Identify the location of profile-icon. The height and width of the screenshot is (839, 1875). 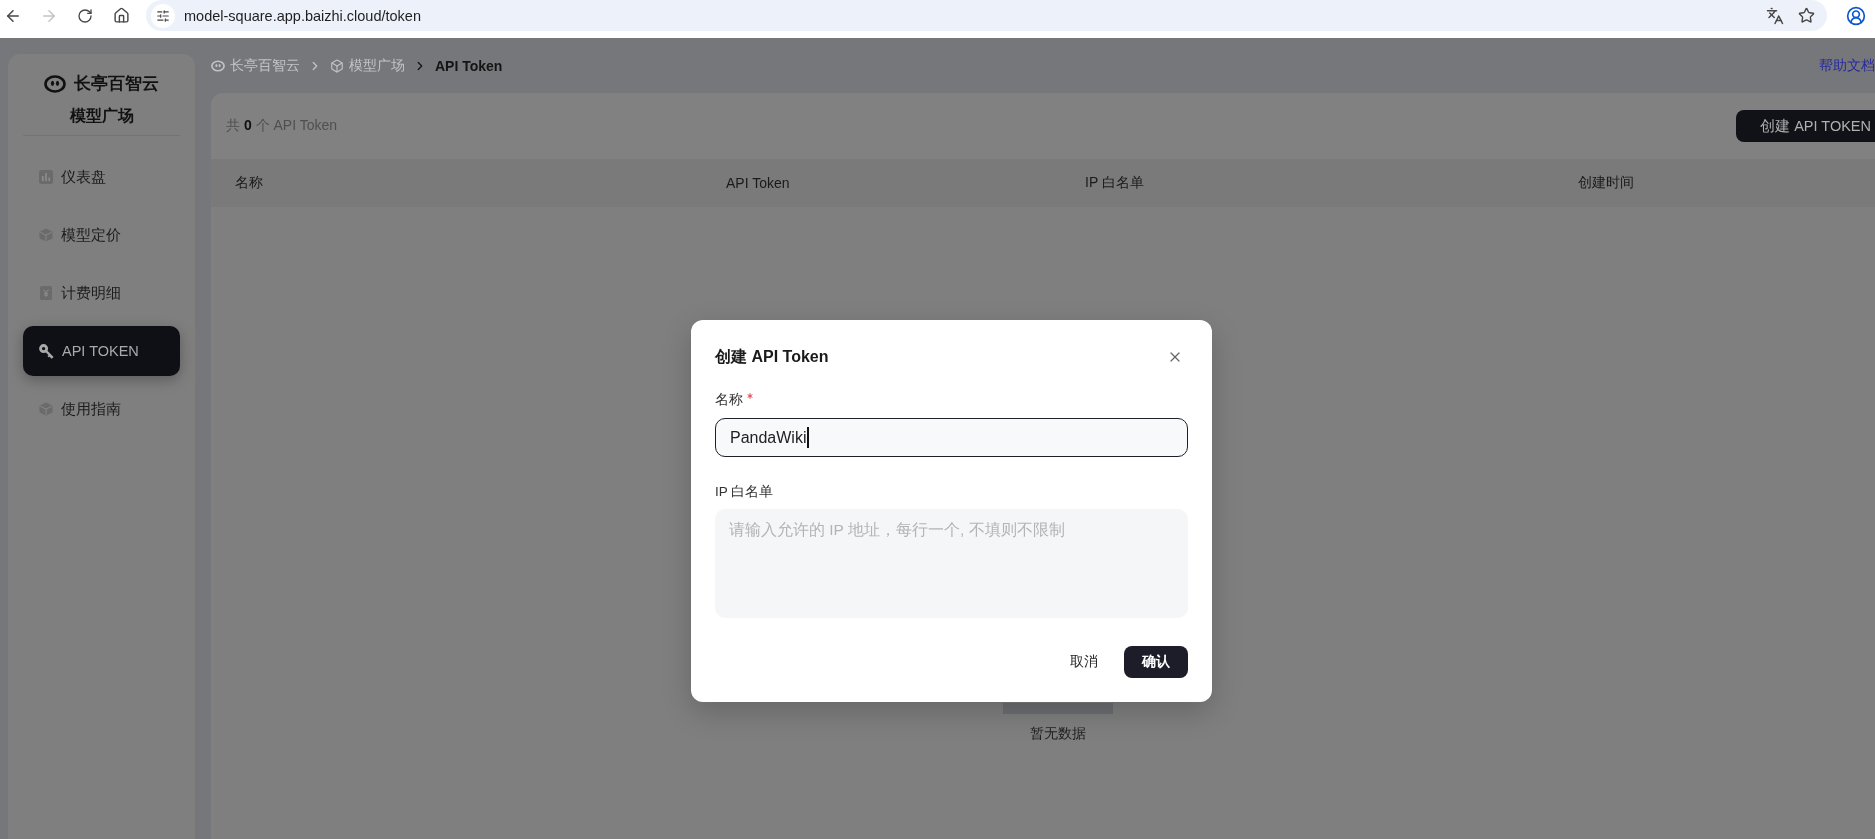
(1856, 15).